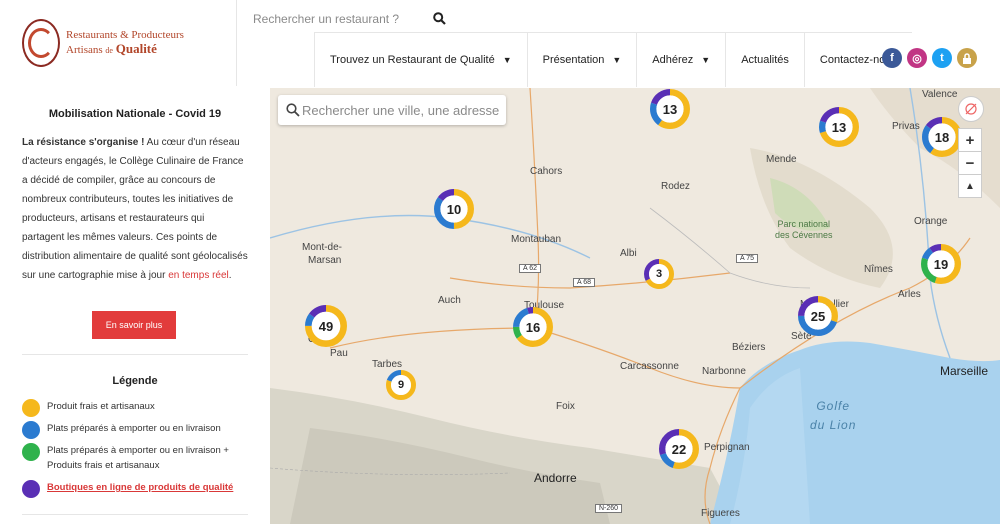  Describe the element at coordinates (31, 452) in the screenshot. I see `green-dot-icon` at that location.